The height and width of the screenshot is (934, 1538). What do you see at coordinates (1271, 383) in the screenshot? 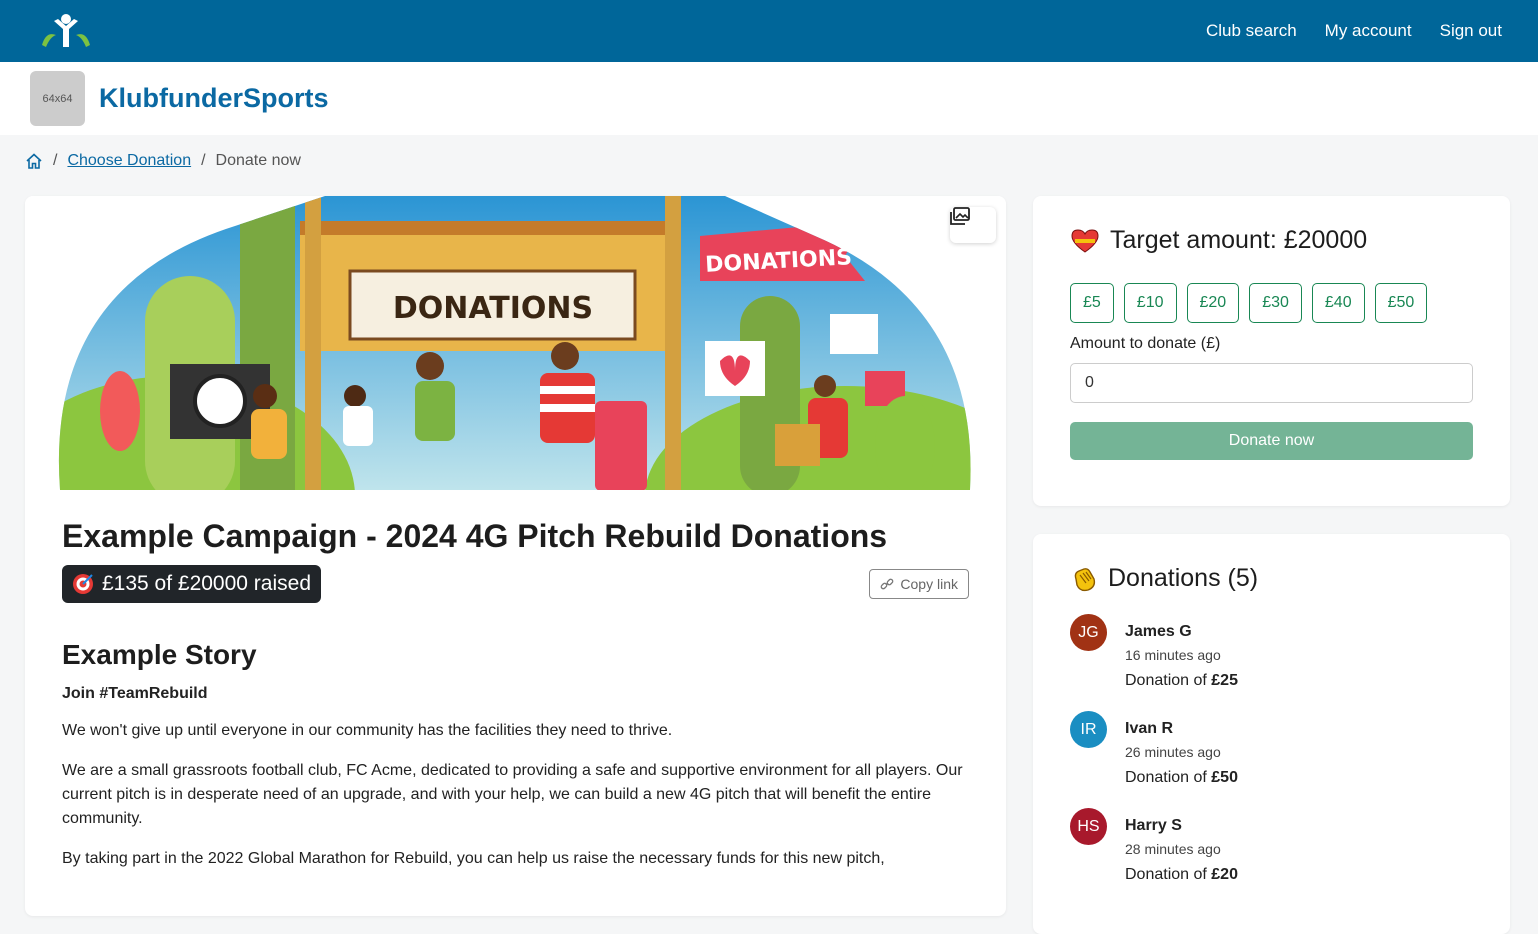
I see `amount-input` at bounding box center [1271, 383].